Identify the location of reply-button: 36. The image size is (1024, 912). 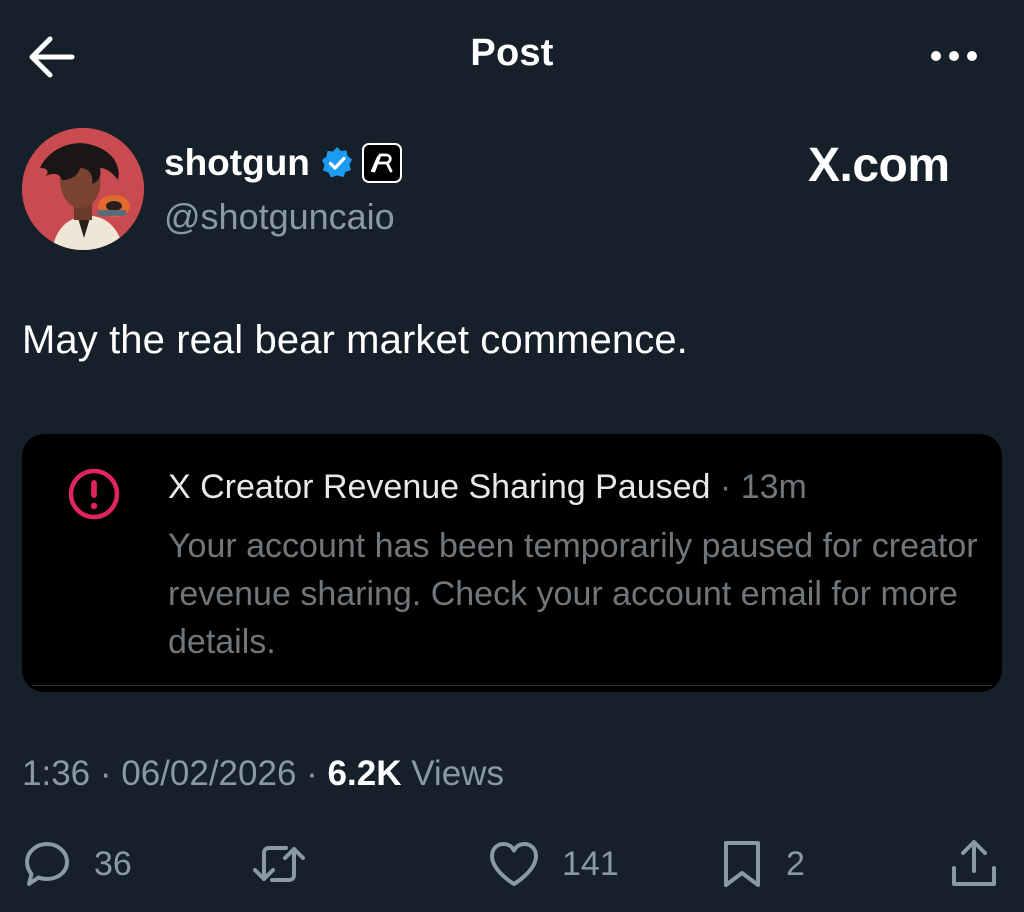
(77, 864).